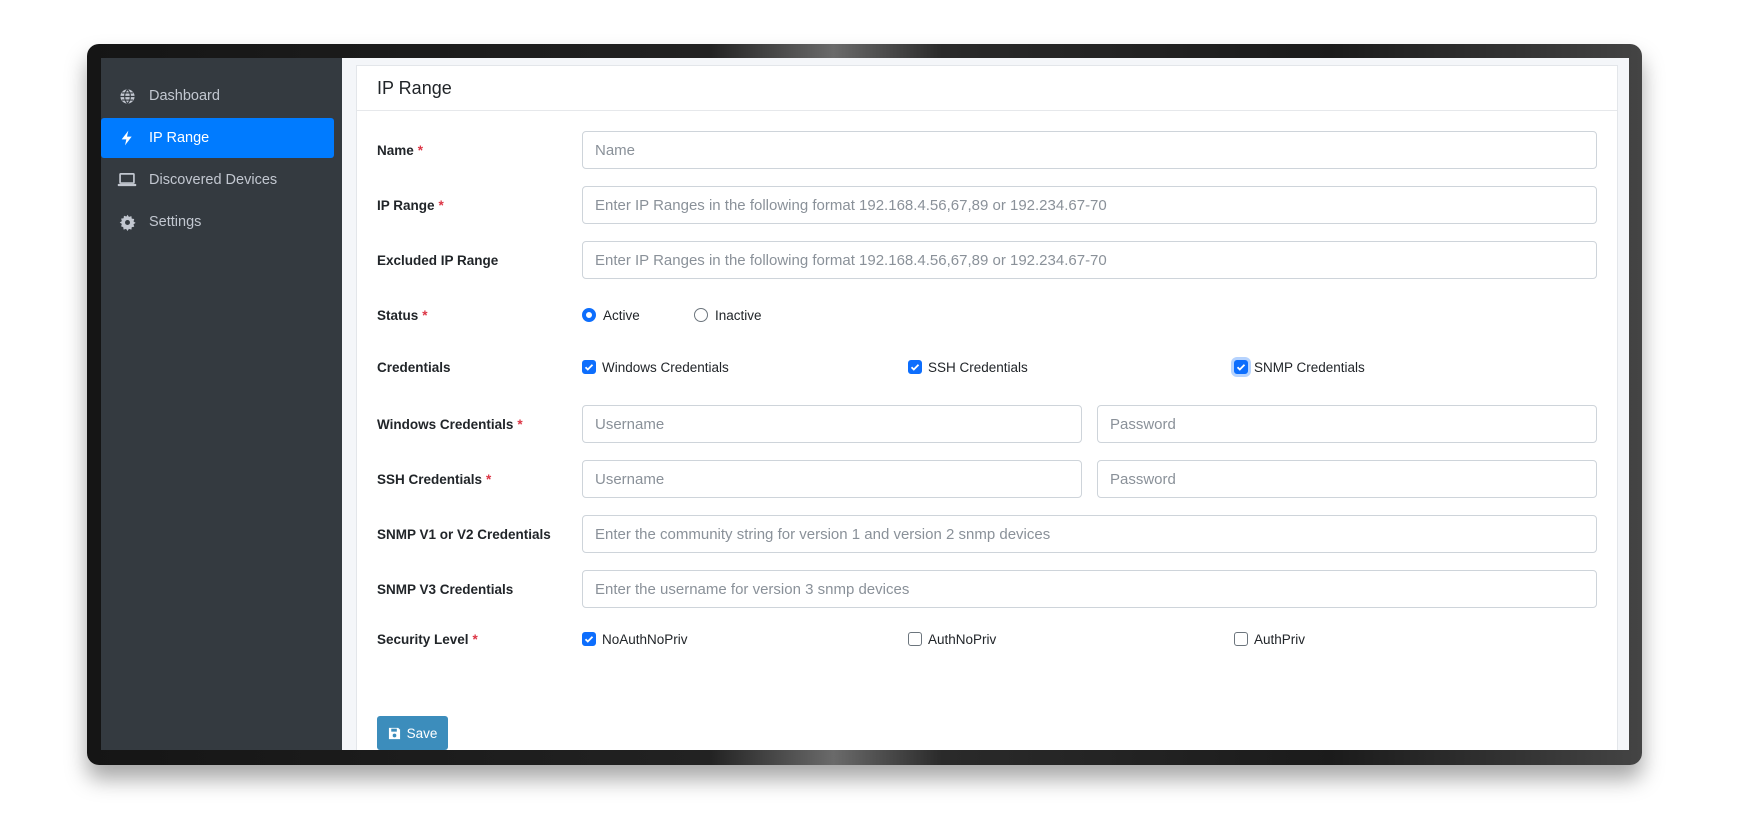  I want to click on windows-credentials-label: Windows Credentials *, so click(450, 424).